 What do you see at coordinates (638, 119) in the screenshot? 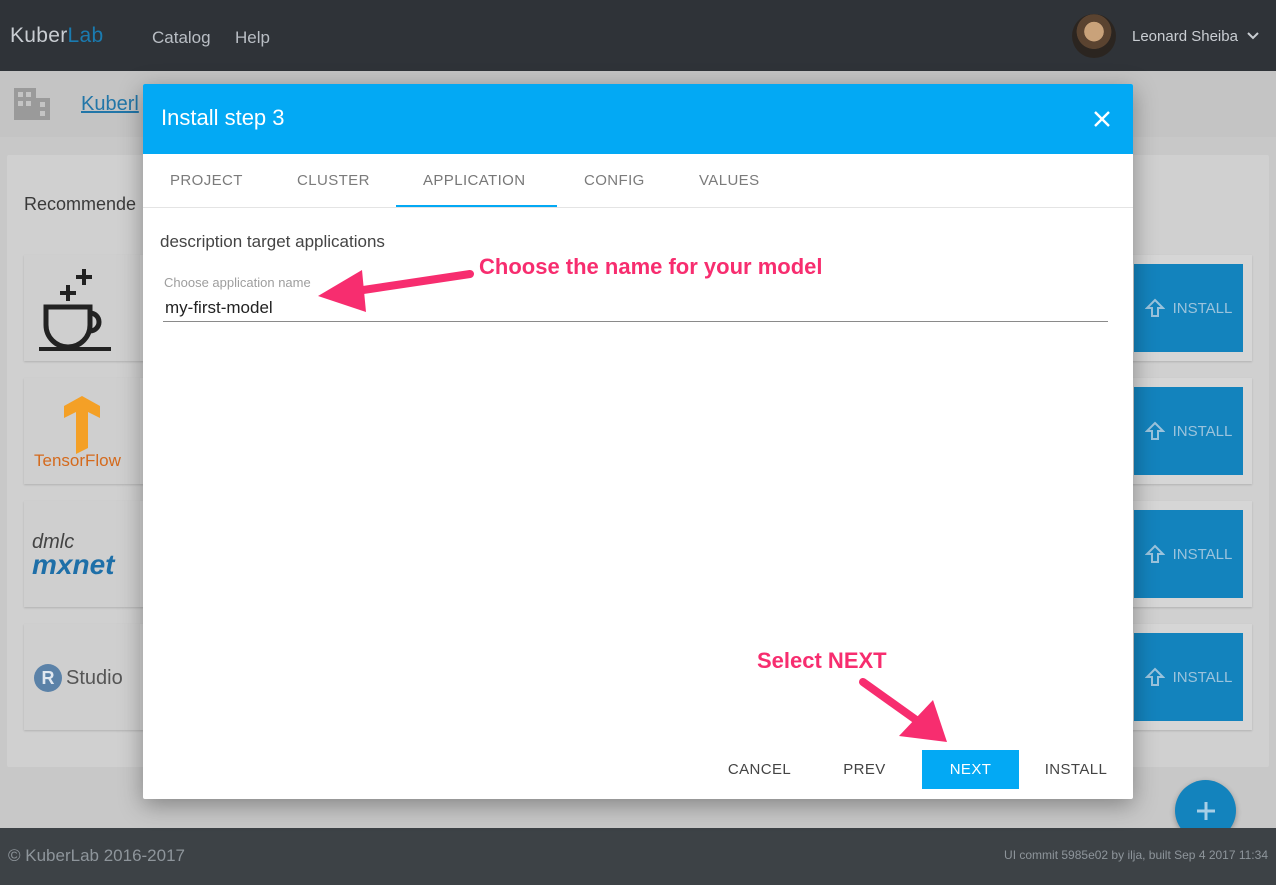
I see `dialog-header: Install step 3` at bounding box center [638, 119].